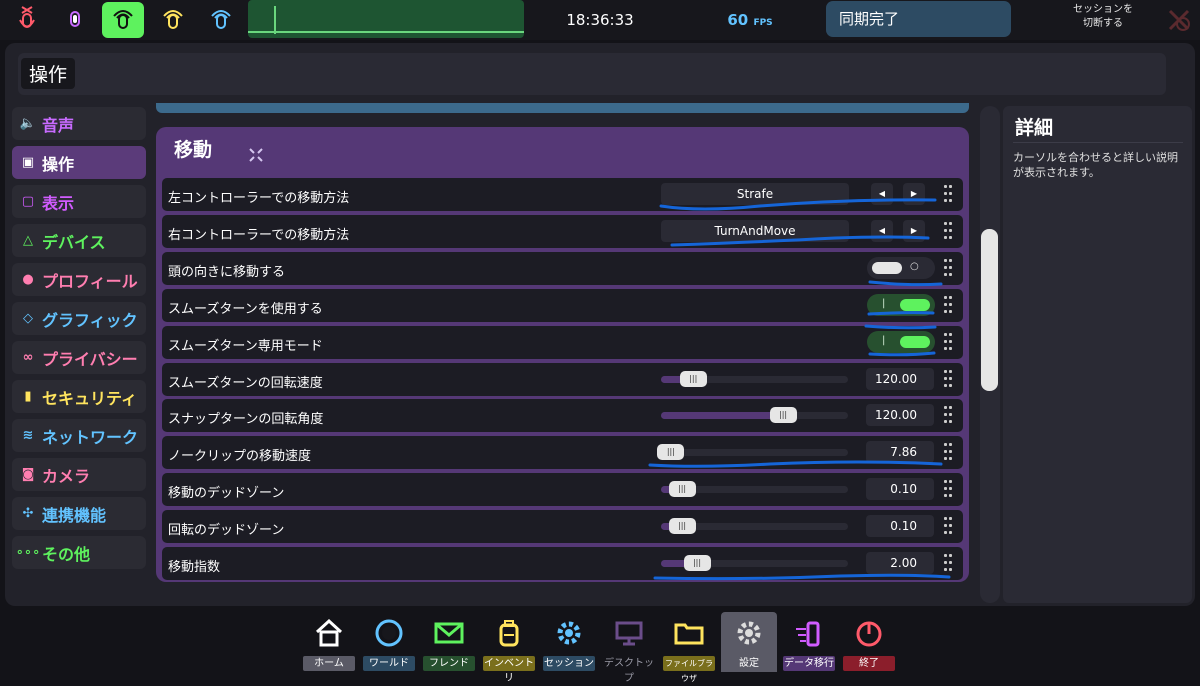 The height and width of the screenshot is (686, 1200). Describe the element at coordinates (256, 157) in the screenshot. I see `collapse-icon` at that location.